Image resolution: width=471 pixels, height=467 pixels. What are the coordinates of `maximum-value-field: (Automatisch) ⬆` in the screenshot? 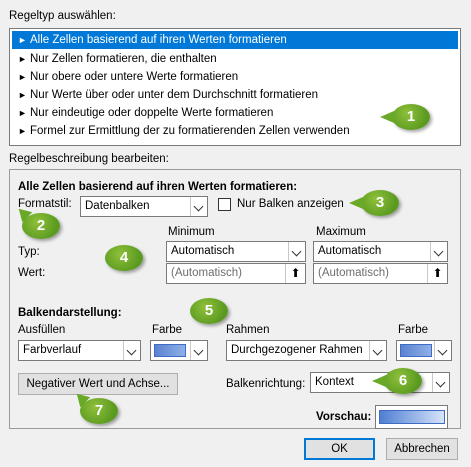 It's located at (380, 273).